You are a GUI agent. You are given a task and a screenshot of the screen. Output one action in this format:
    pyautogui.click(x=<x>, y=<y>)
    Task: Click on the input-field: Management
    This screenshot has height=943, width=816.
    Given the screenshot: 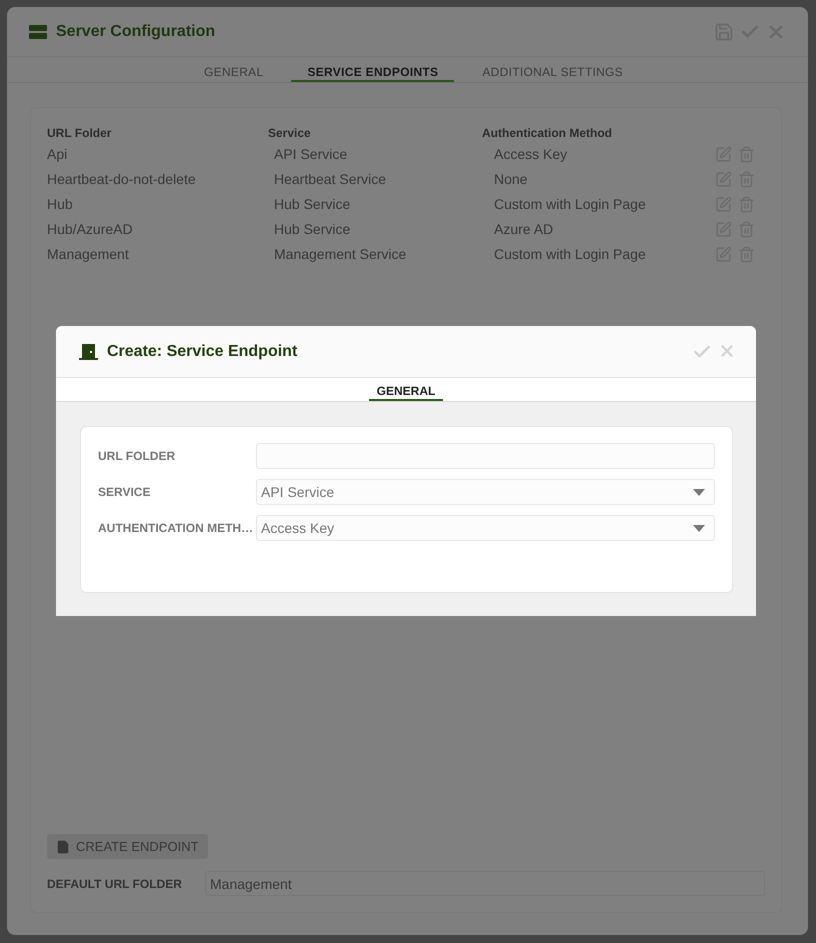 What is the action you would take?
    pyautogui.click(x=485, y=883)
    